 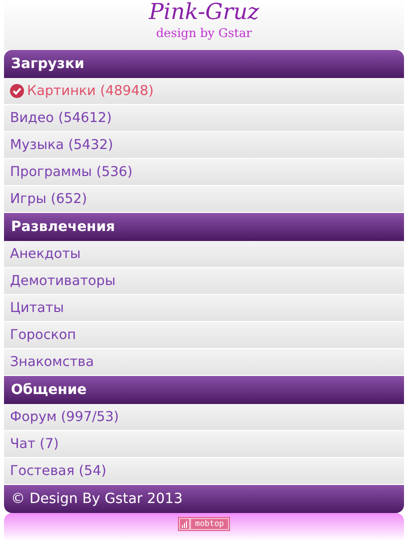 What do you see at coordinates (204, 13) in the screenshot?
I see `site-logo: Pink-Gruz` at bounding box center [204, 13].